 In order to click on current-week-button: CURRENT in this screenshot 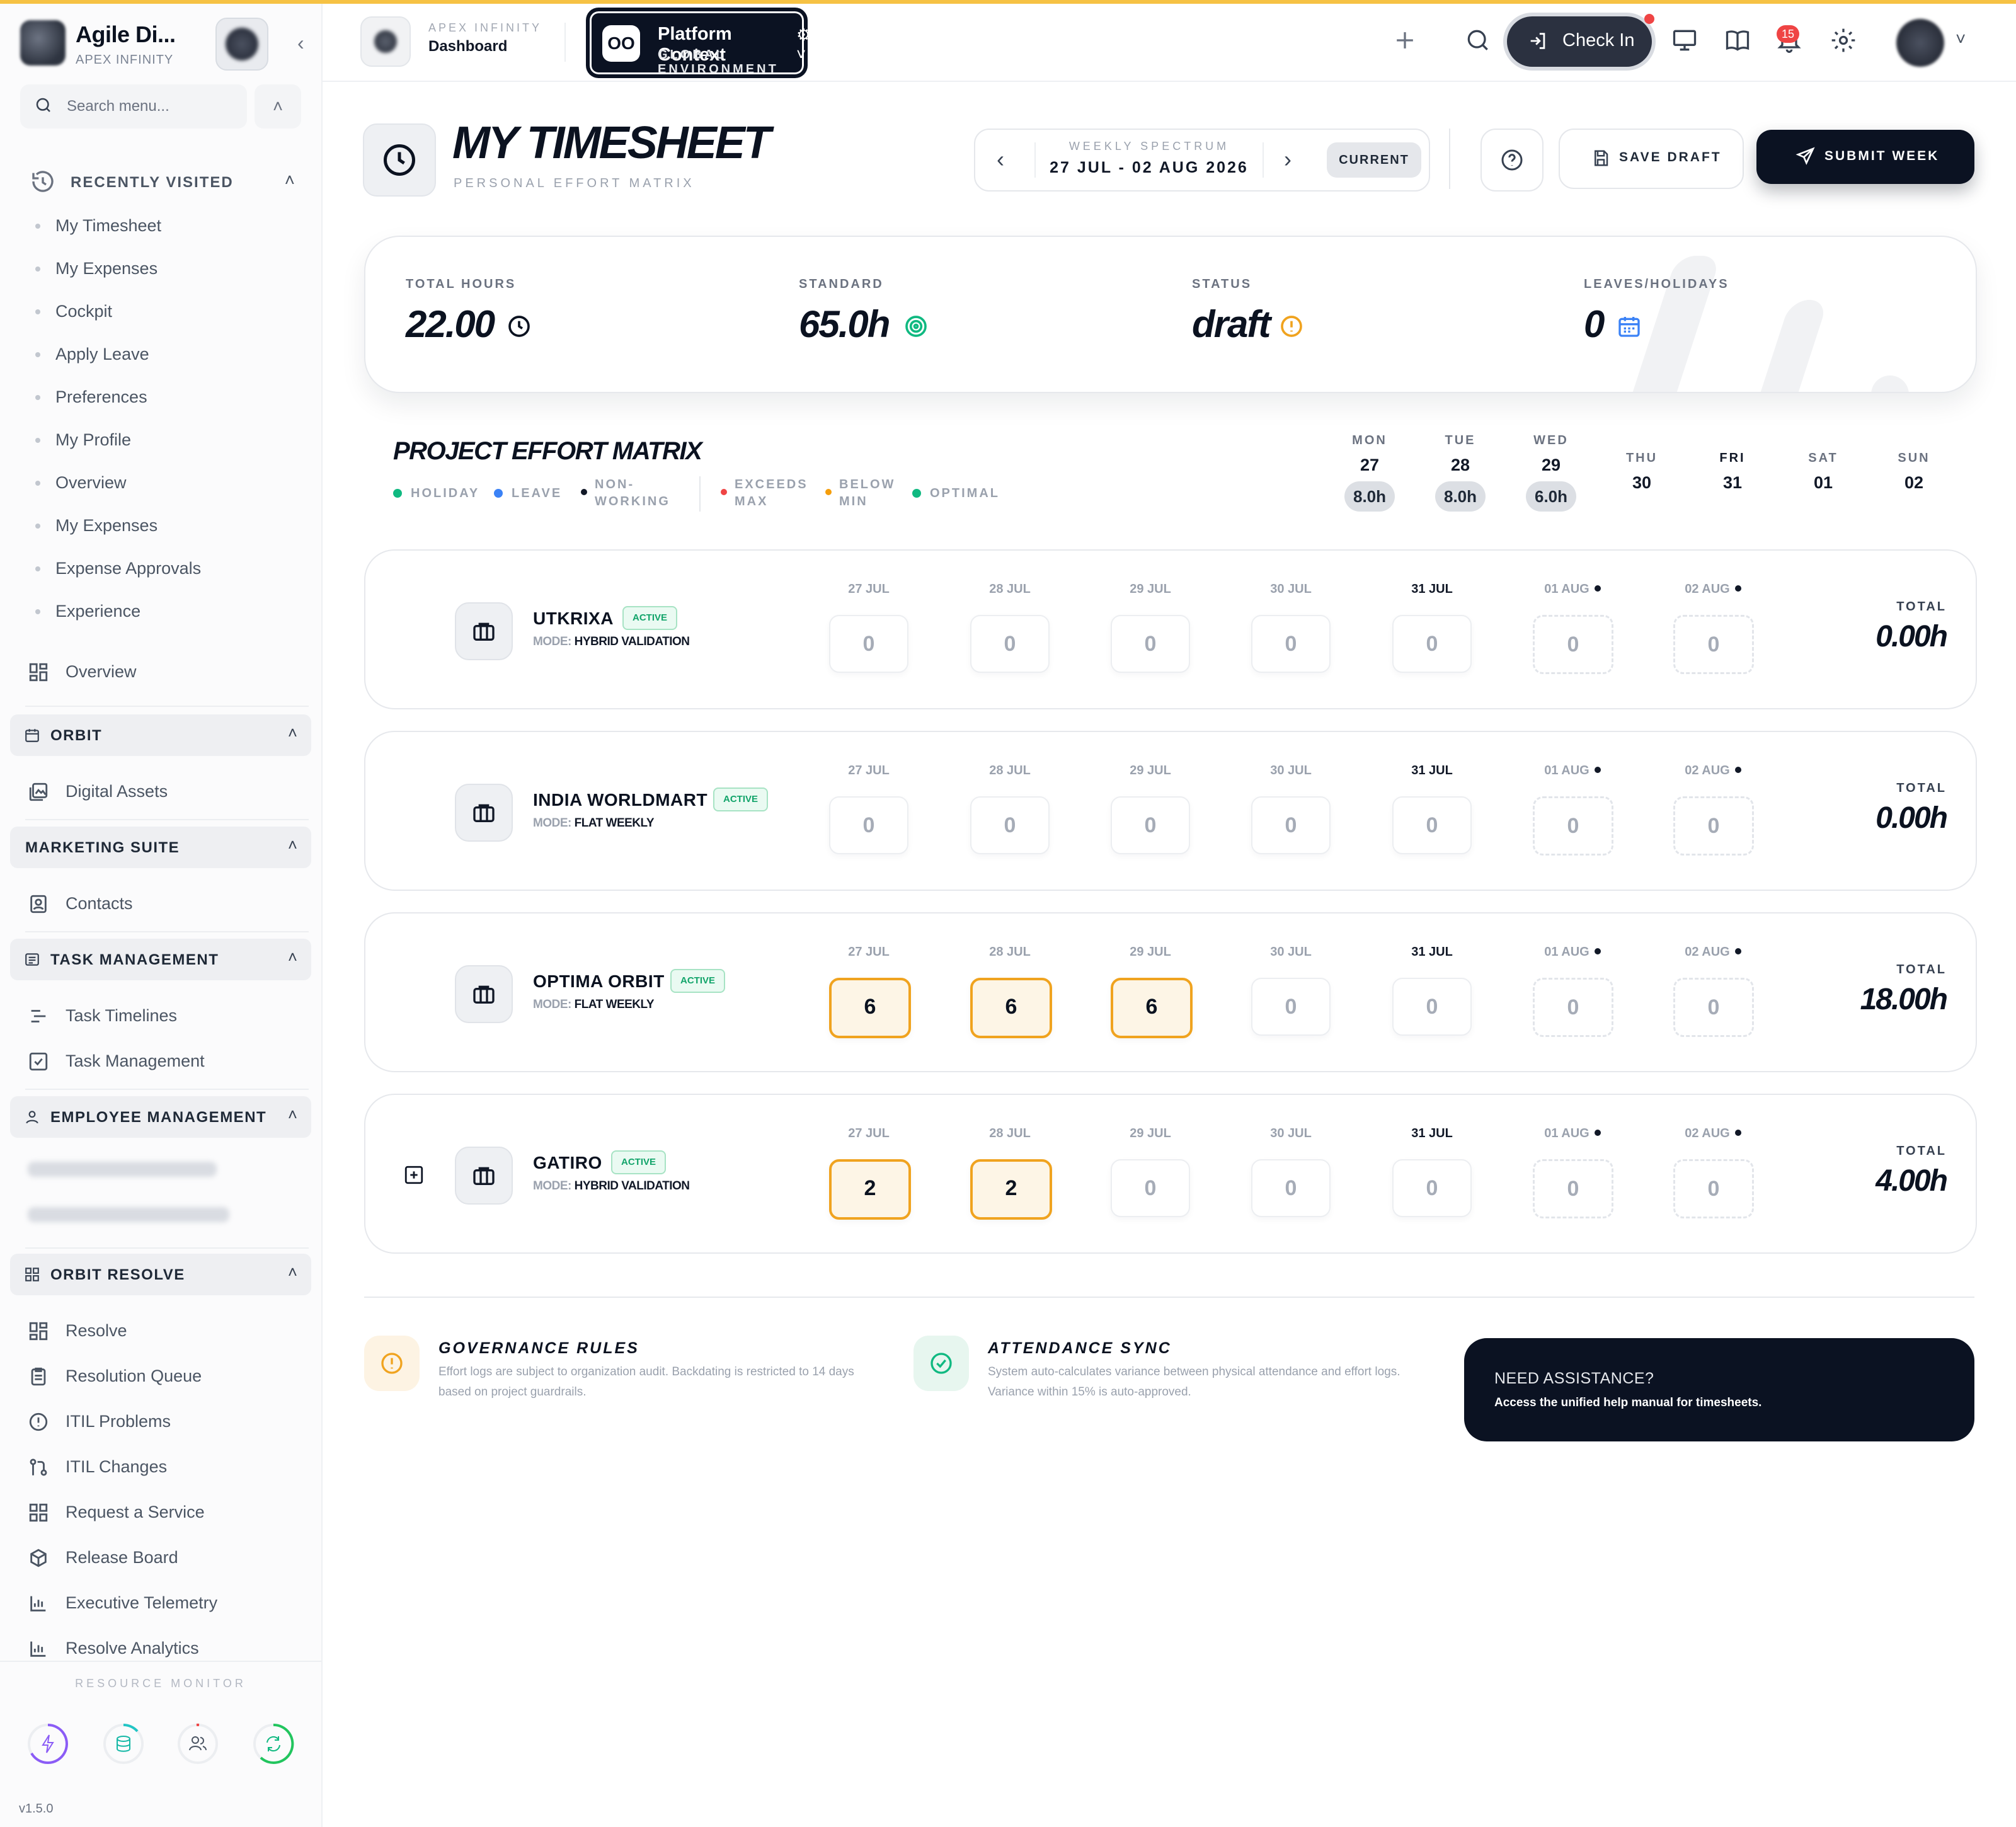, I will do `click(1374, 160)`.